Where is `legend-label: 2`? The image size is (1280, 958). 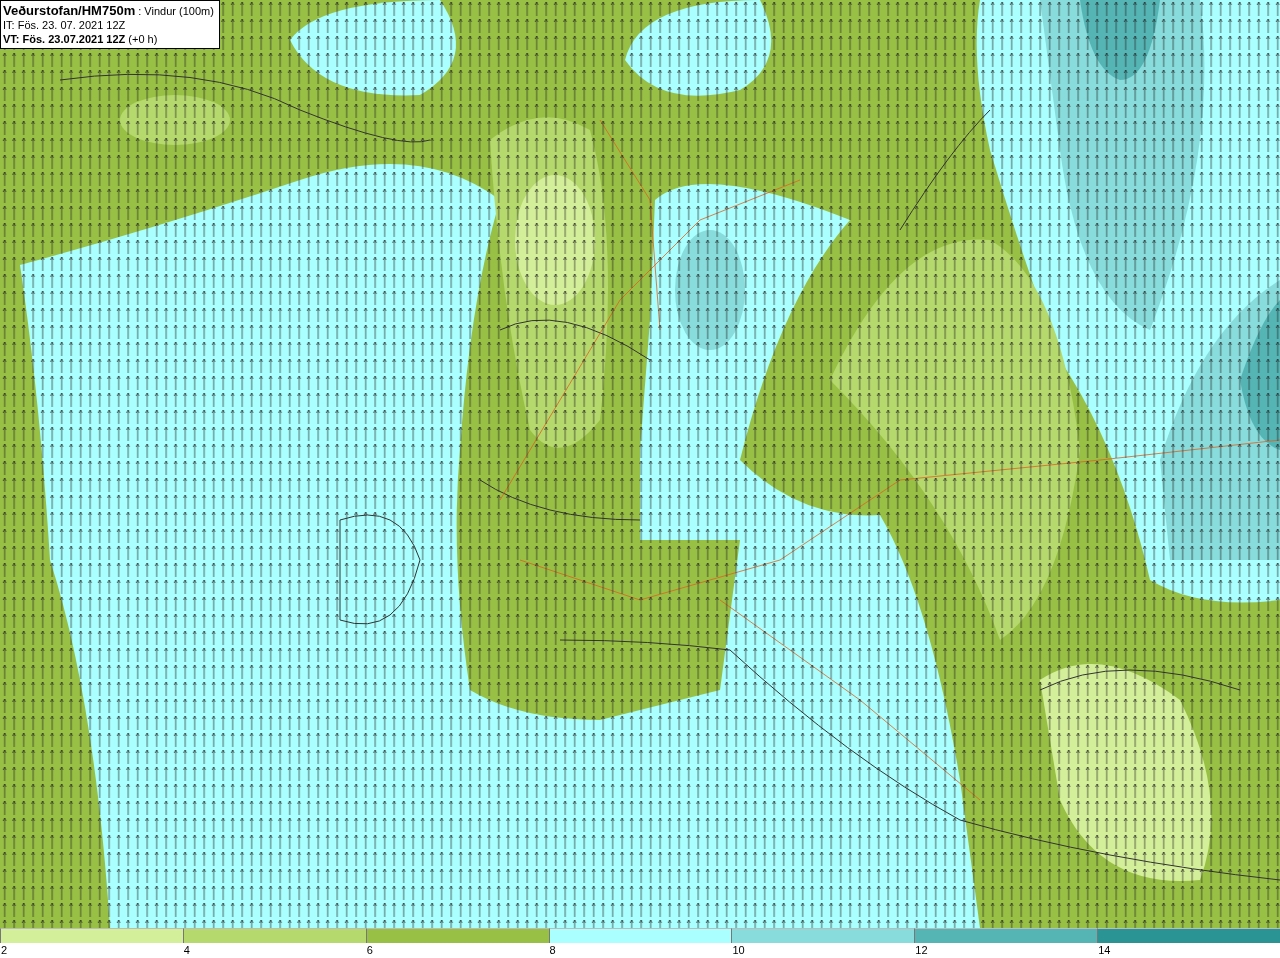
legend-label: 2 is located at coordinates (4, 950).